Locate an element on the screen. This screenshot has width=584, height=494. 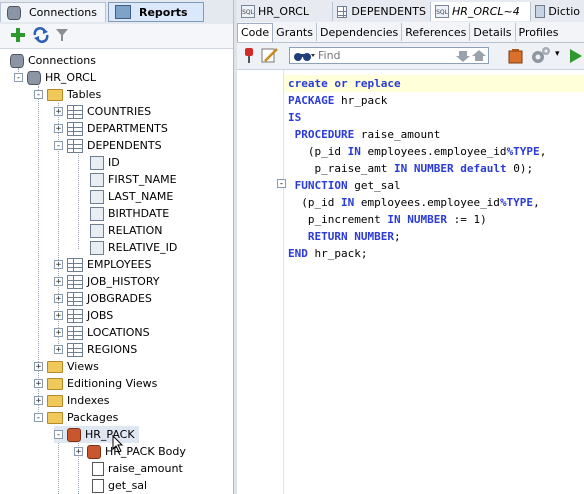
run-icon is located at coordinates (575, 56).